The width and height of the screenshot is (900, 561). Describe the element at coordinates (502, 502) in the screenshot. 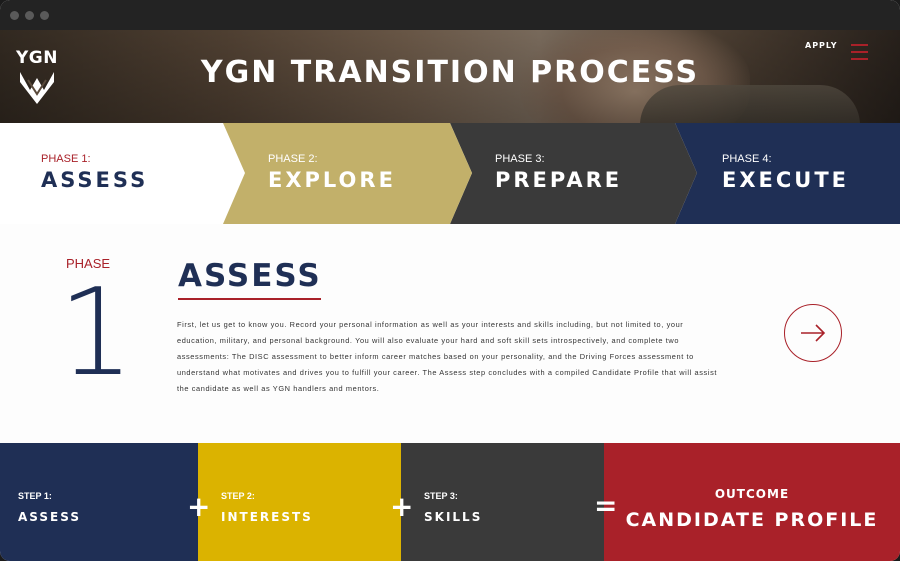

I see `step-3-card: STEP 3: SKILLS` at that location.